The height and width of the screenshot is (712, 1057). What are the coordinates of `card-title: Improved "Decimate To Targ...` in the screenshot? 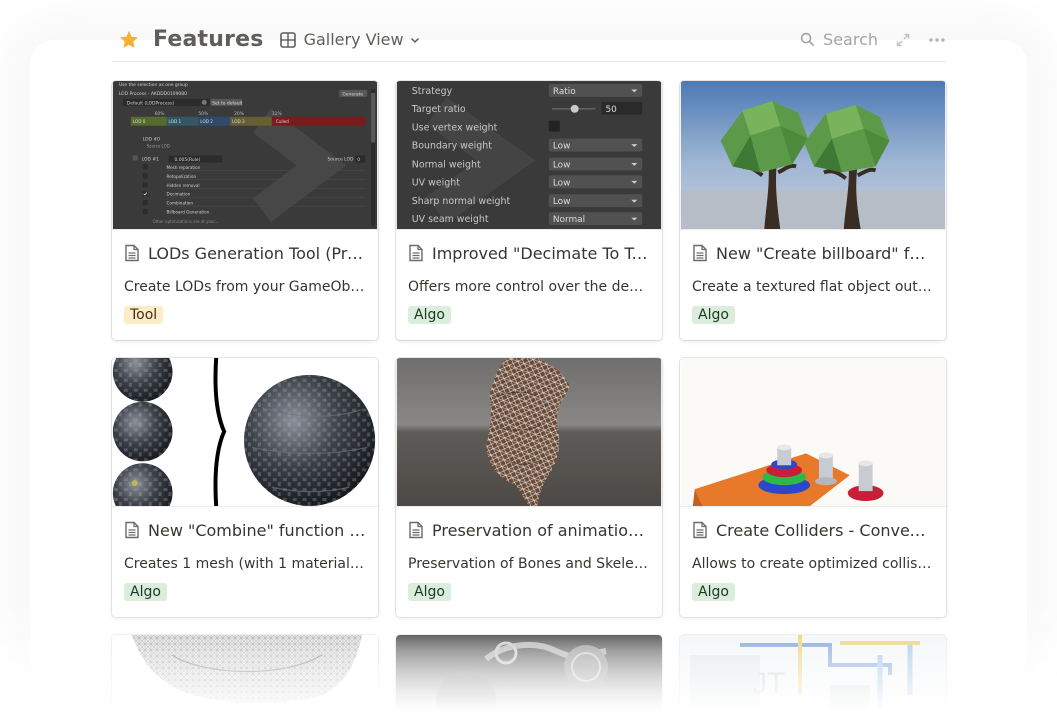 It's located at (541, 253).